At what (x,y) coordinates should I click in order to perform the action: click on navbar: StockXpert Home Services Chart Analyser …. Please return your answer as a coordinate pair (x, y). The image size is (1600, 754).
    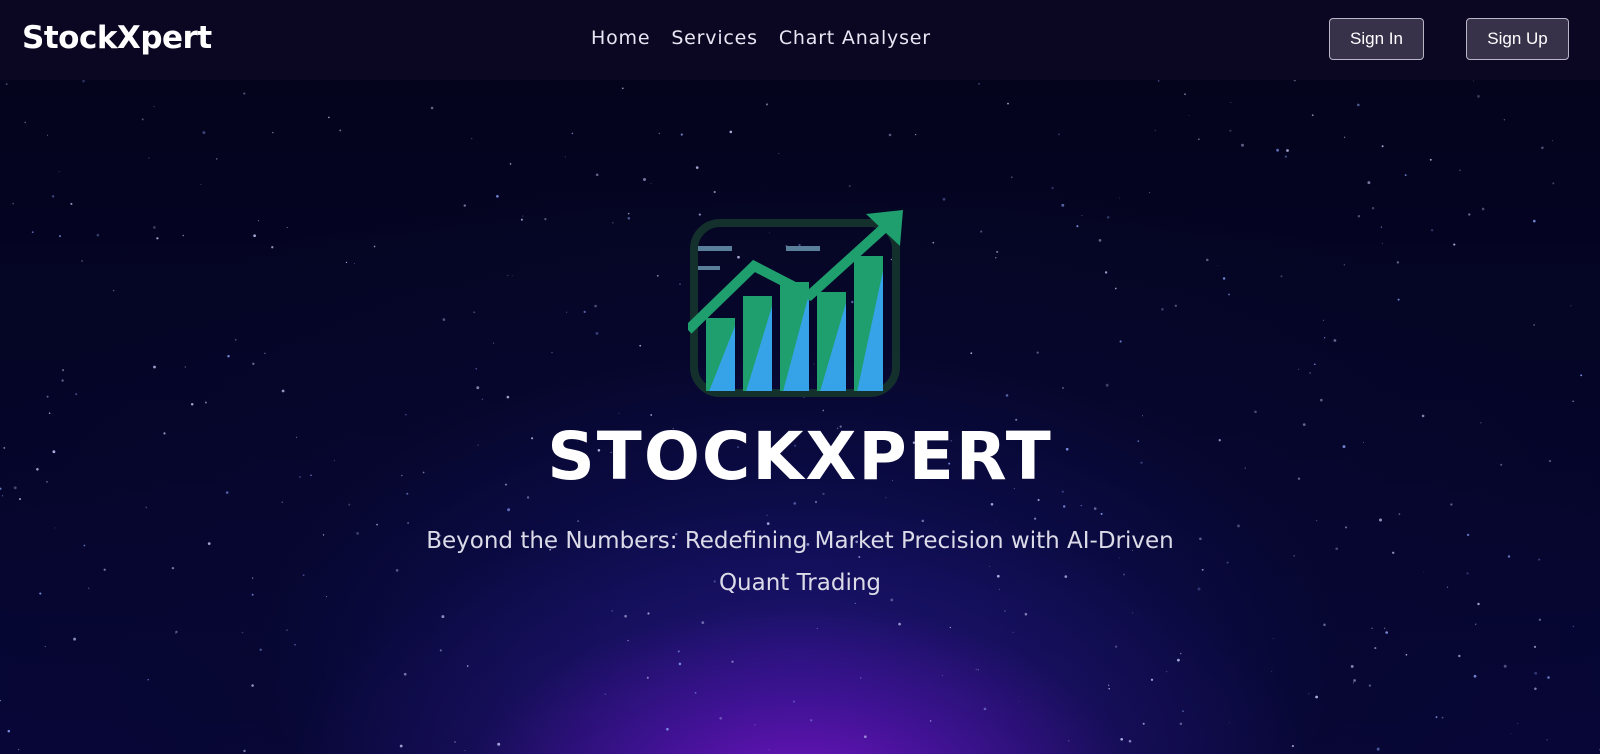
    Looking at the image, I should click on (800, 40).